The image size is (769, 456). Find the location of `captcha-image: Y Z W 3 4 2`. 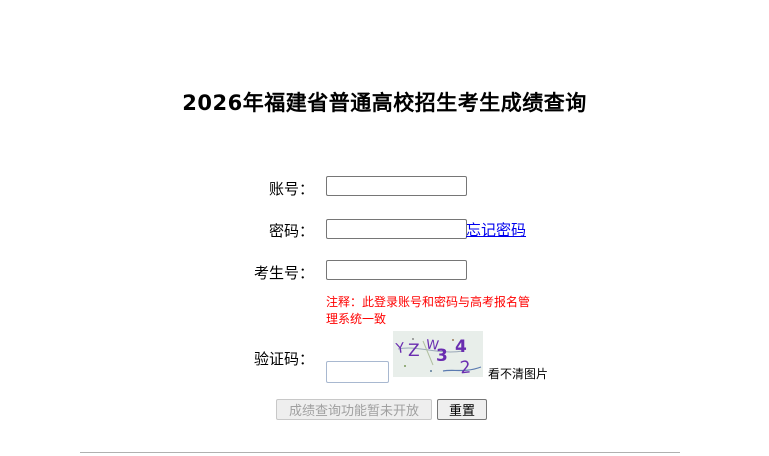

captcha-image: Y Z W 3 4 2 is located at coordinates (438, 354).